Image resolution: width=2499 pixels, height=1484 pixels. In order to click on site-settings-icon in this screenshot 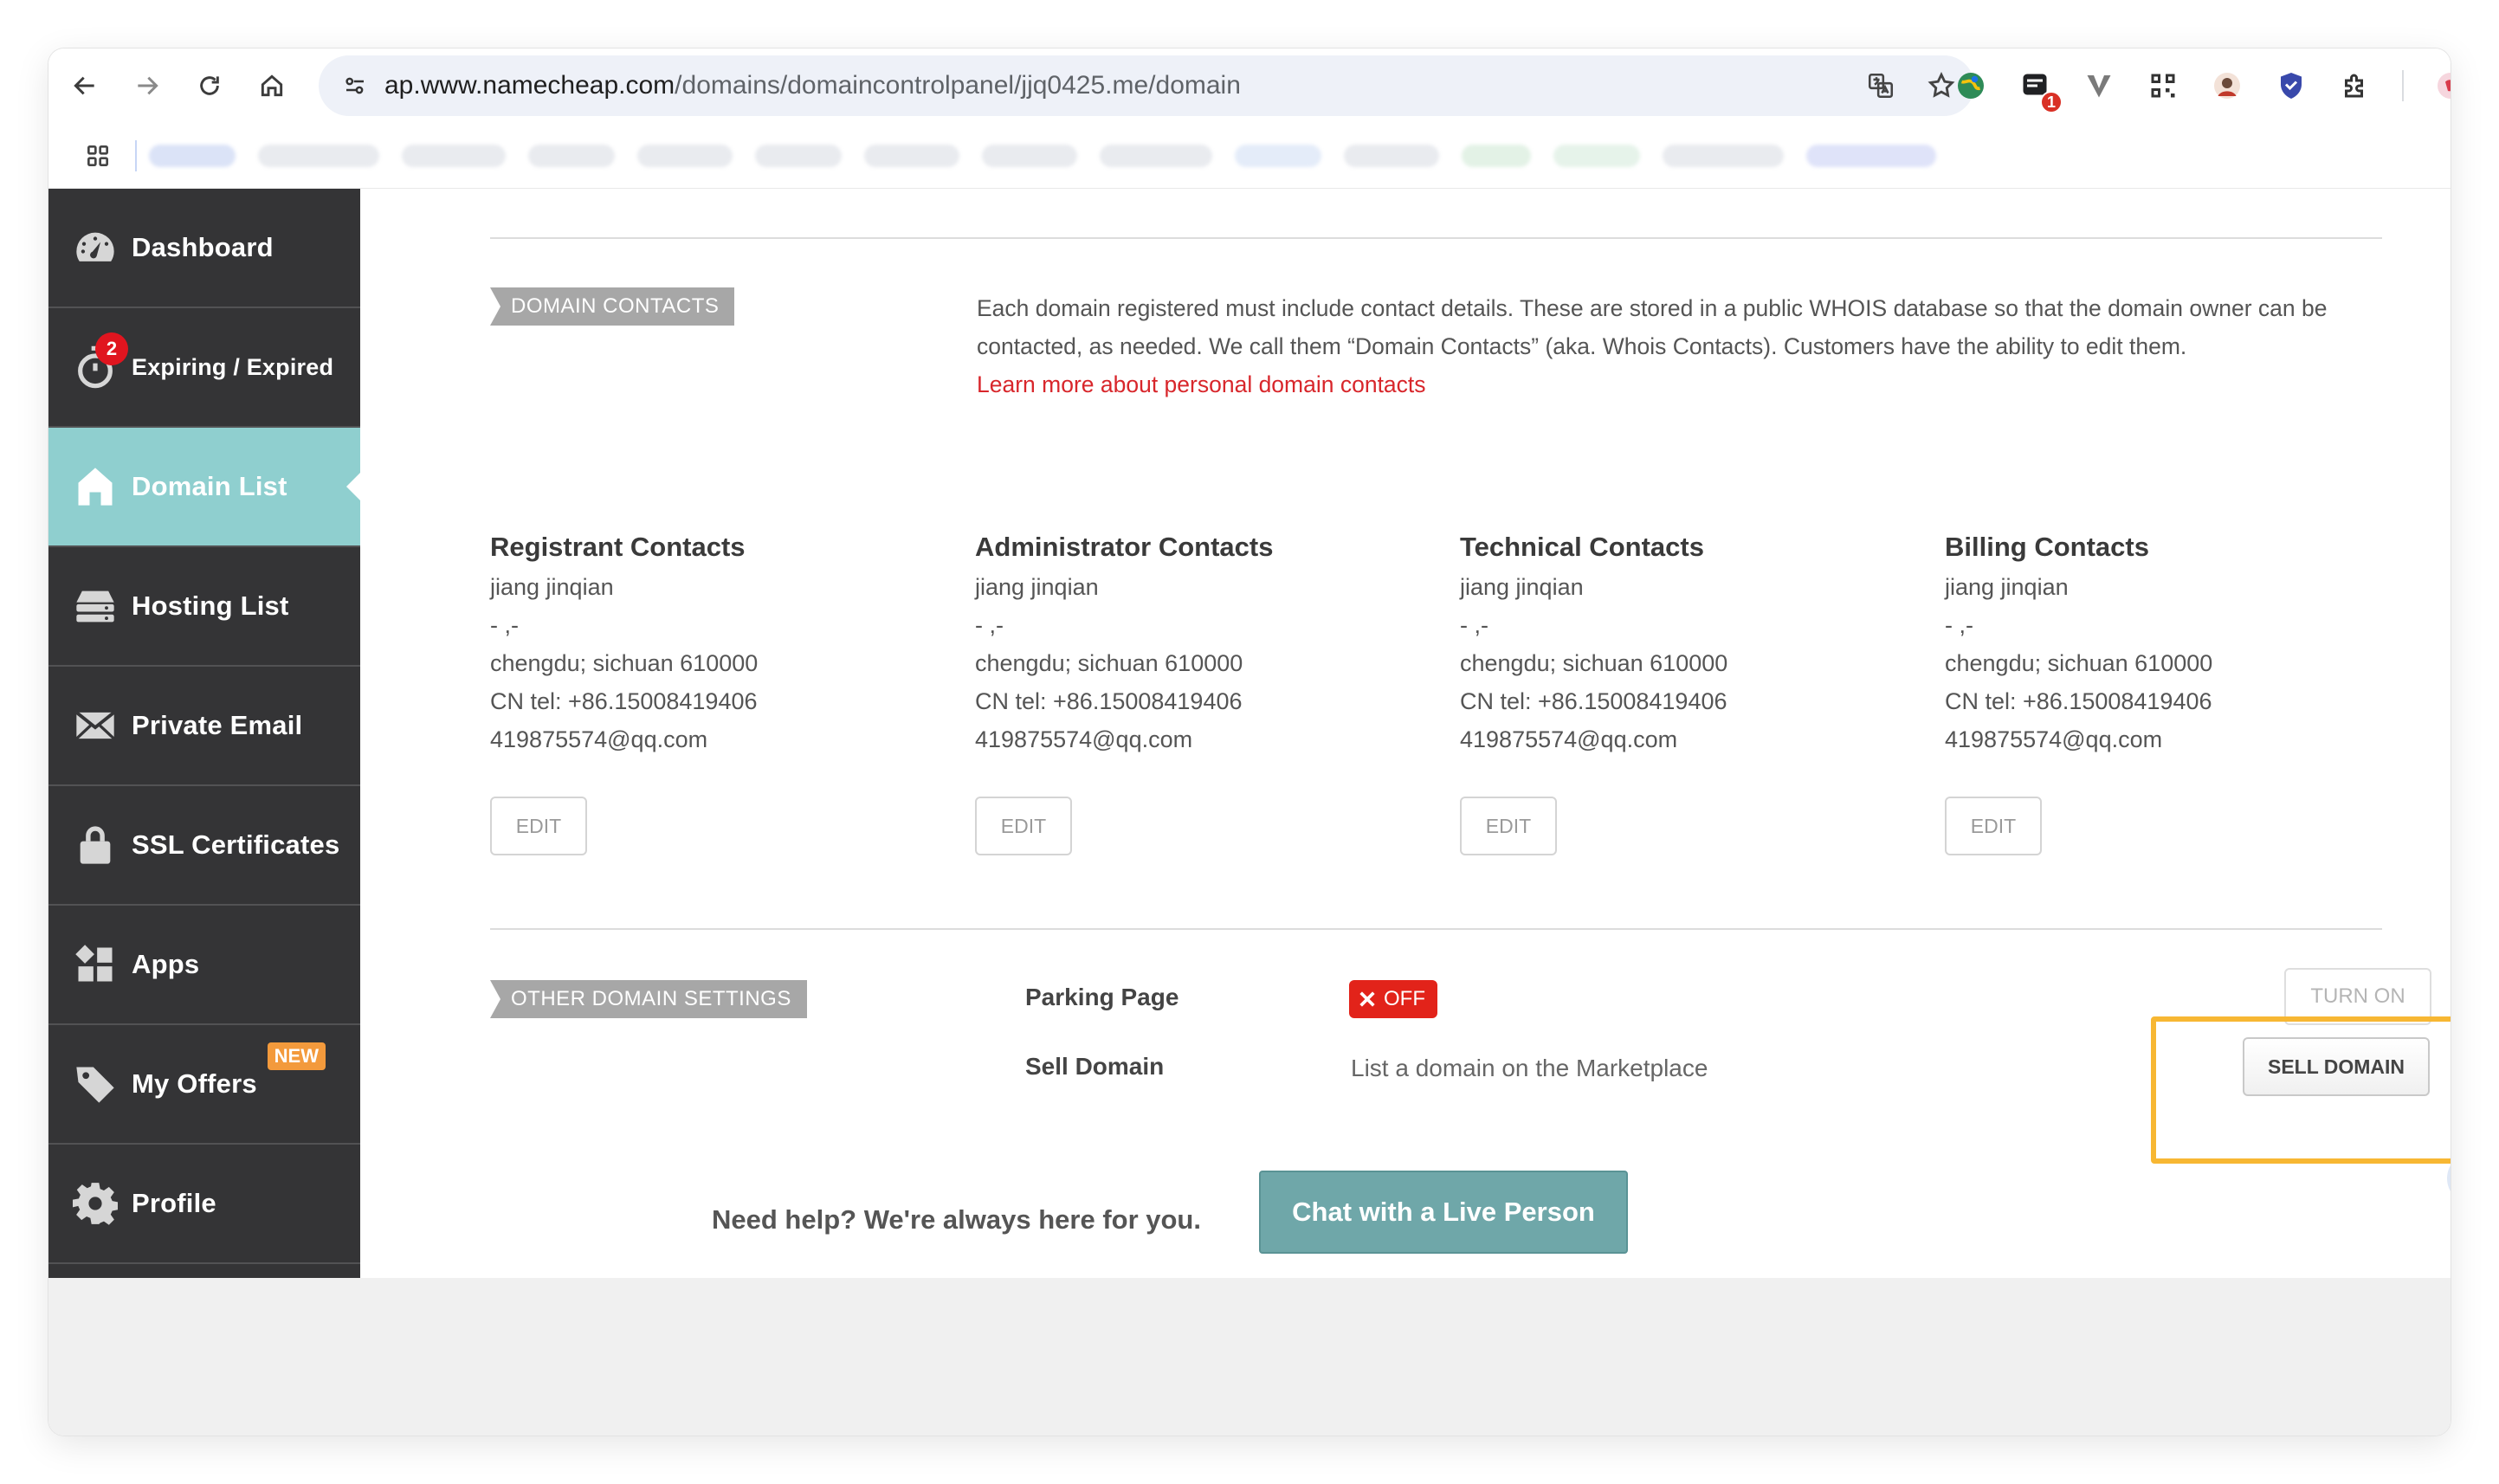, I will do `click(355, 85)`.